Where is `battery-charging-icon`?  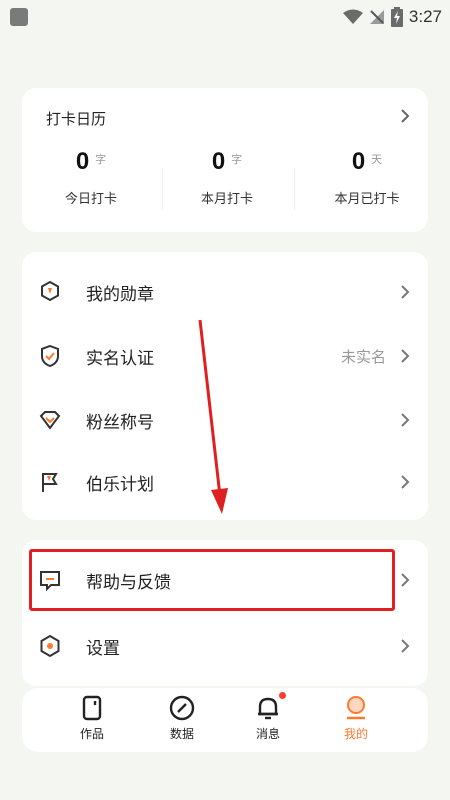 battery-charging-icon is located at coordinates (396, 17).